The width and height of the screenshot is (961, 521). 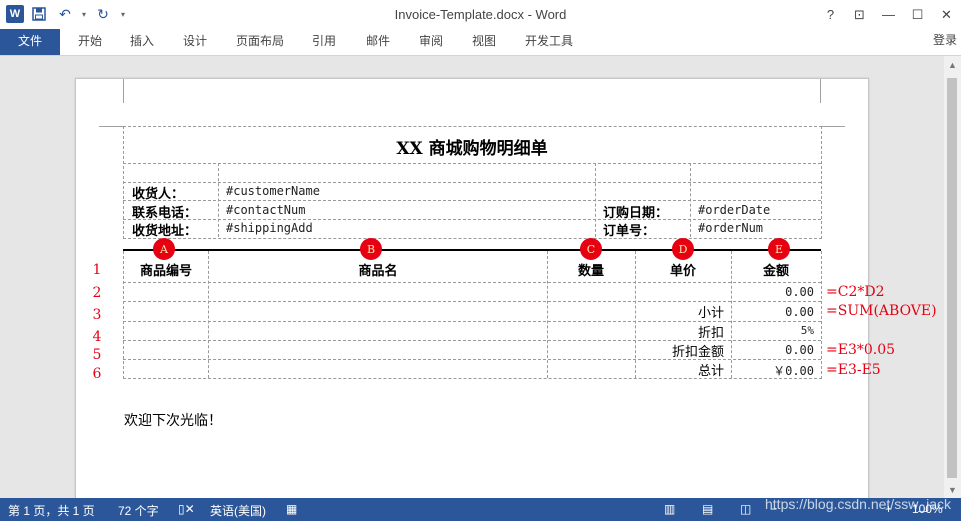 I want to click on row-number: 5, so click(x=97, y=355).